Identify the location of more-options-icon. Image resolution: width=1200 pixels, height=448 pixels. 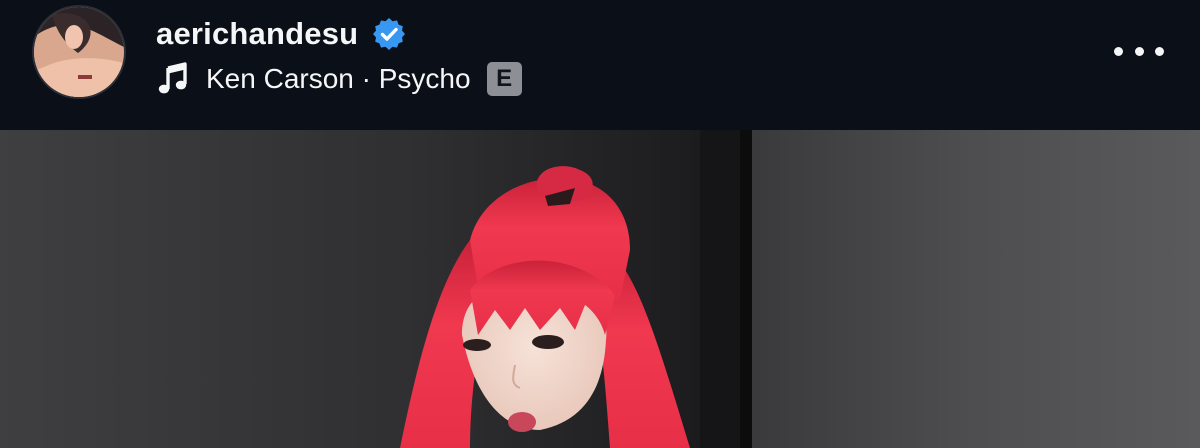
(1139, 51).